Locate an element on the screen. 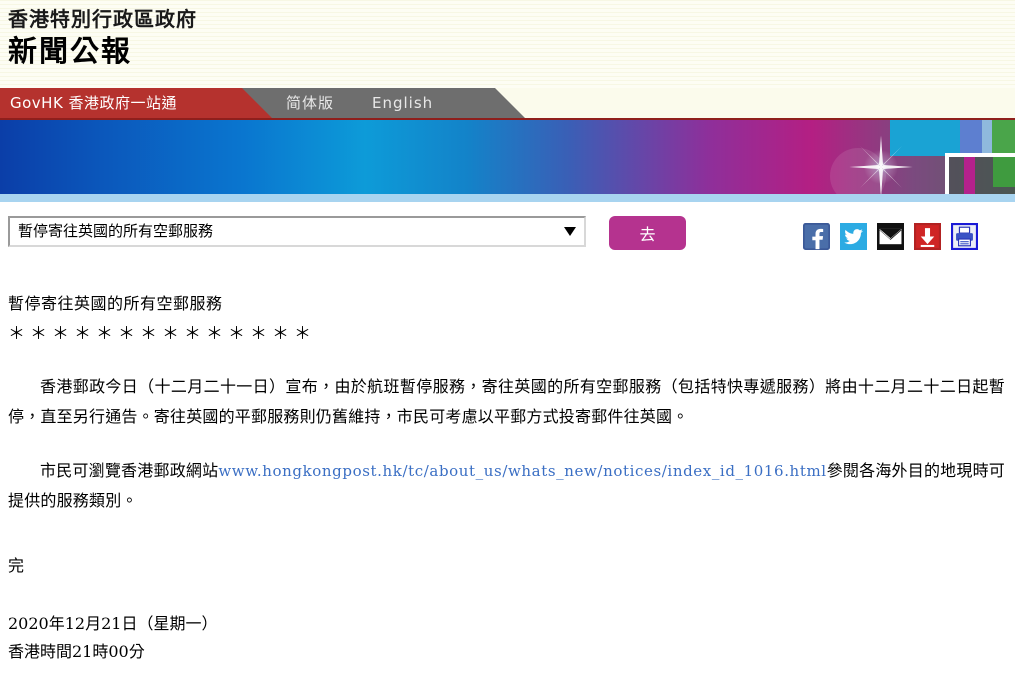 The image size is (1015, 678). starburst-icon is located at coordinates (881, 167).